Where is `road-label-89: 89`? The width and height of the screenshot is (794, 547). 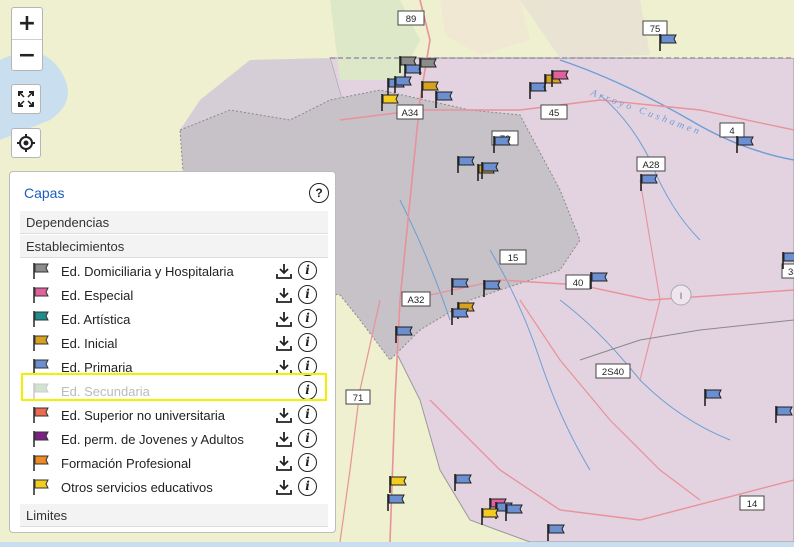 road-label-89: 89 is located at coordinates (411, 18).